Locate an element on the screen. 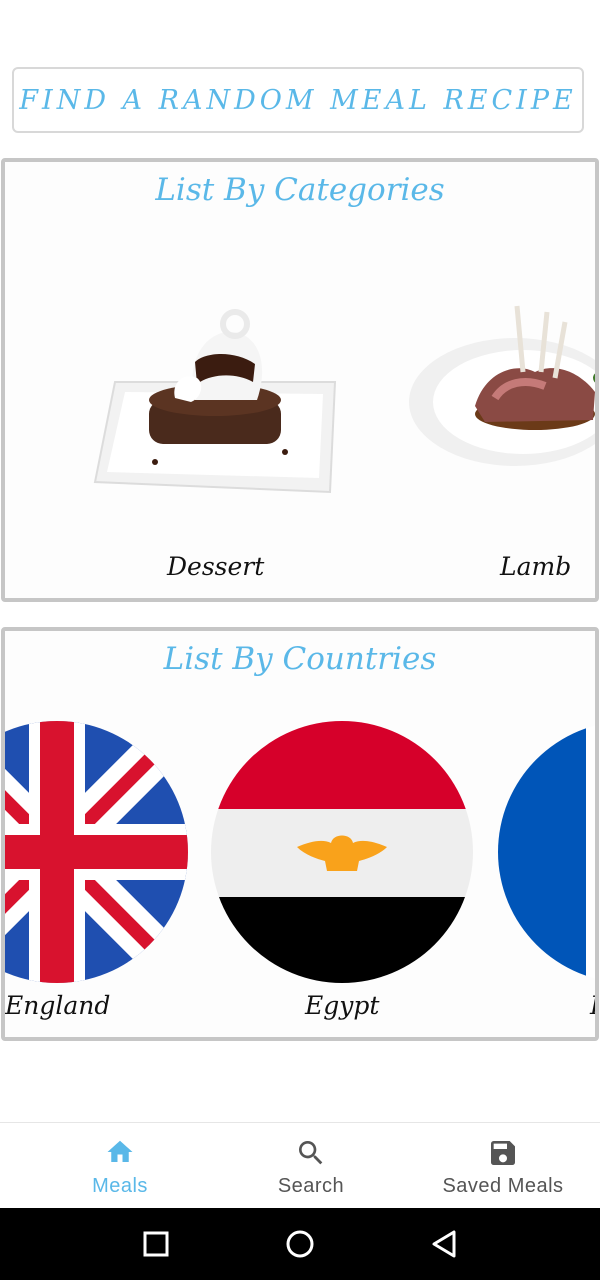  back-icon is located at coordinates (445, 1244).